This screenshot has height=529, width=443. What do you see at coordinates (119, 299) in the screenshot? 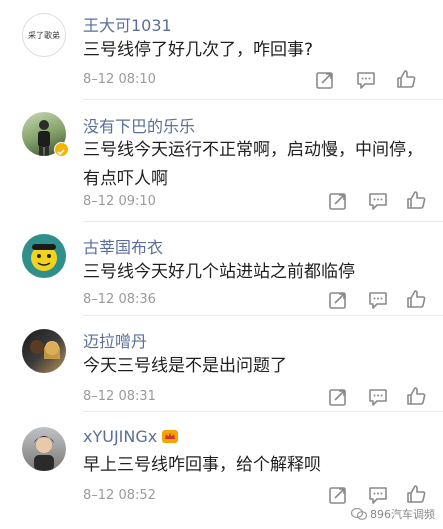
I see `comment-time: 8–12 08:36` at bounding box center [119, 299].